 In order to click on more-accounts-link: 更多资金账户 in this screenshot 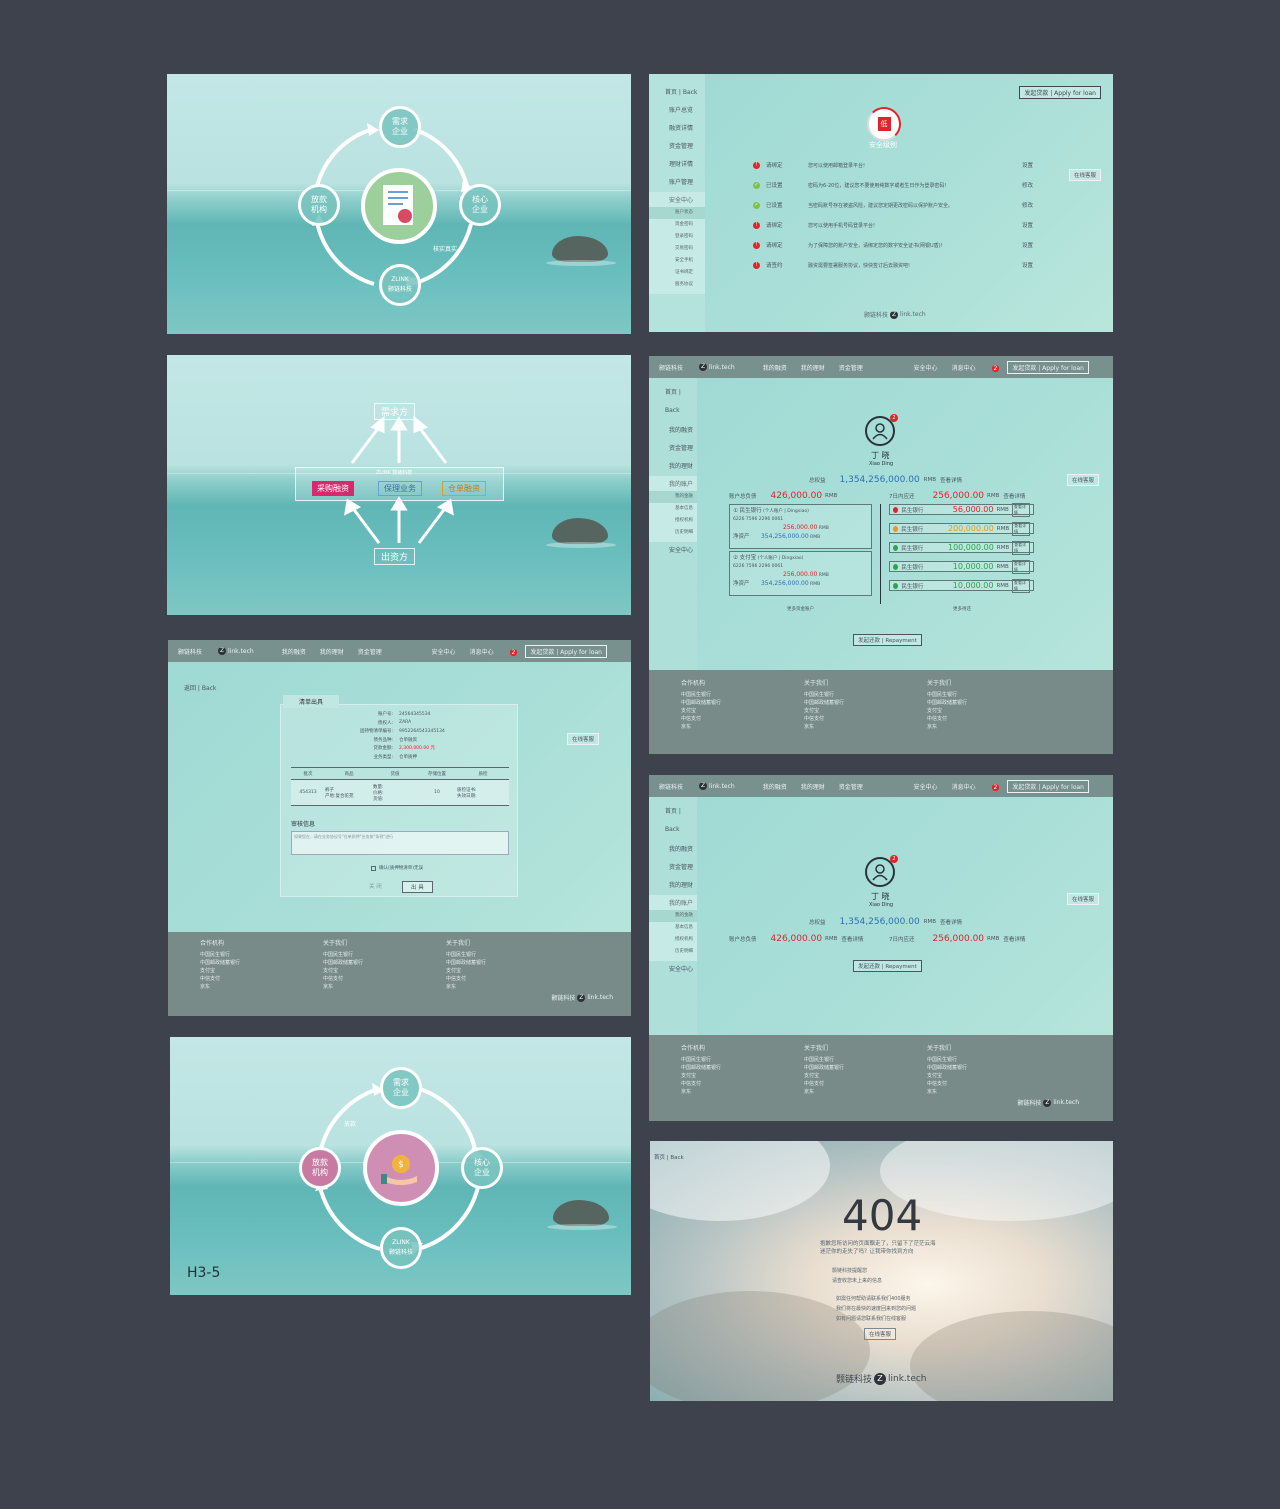, I will do `click(800, 609)`.